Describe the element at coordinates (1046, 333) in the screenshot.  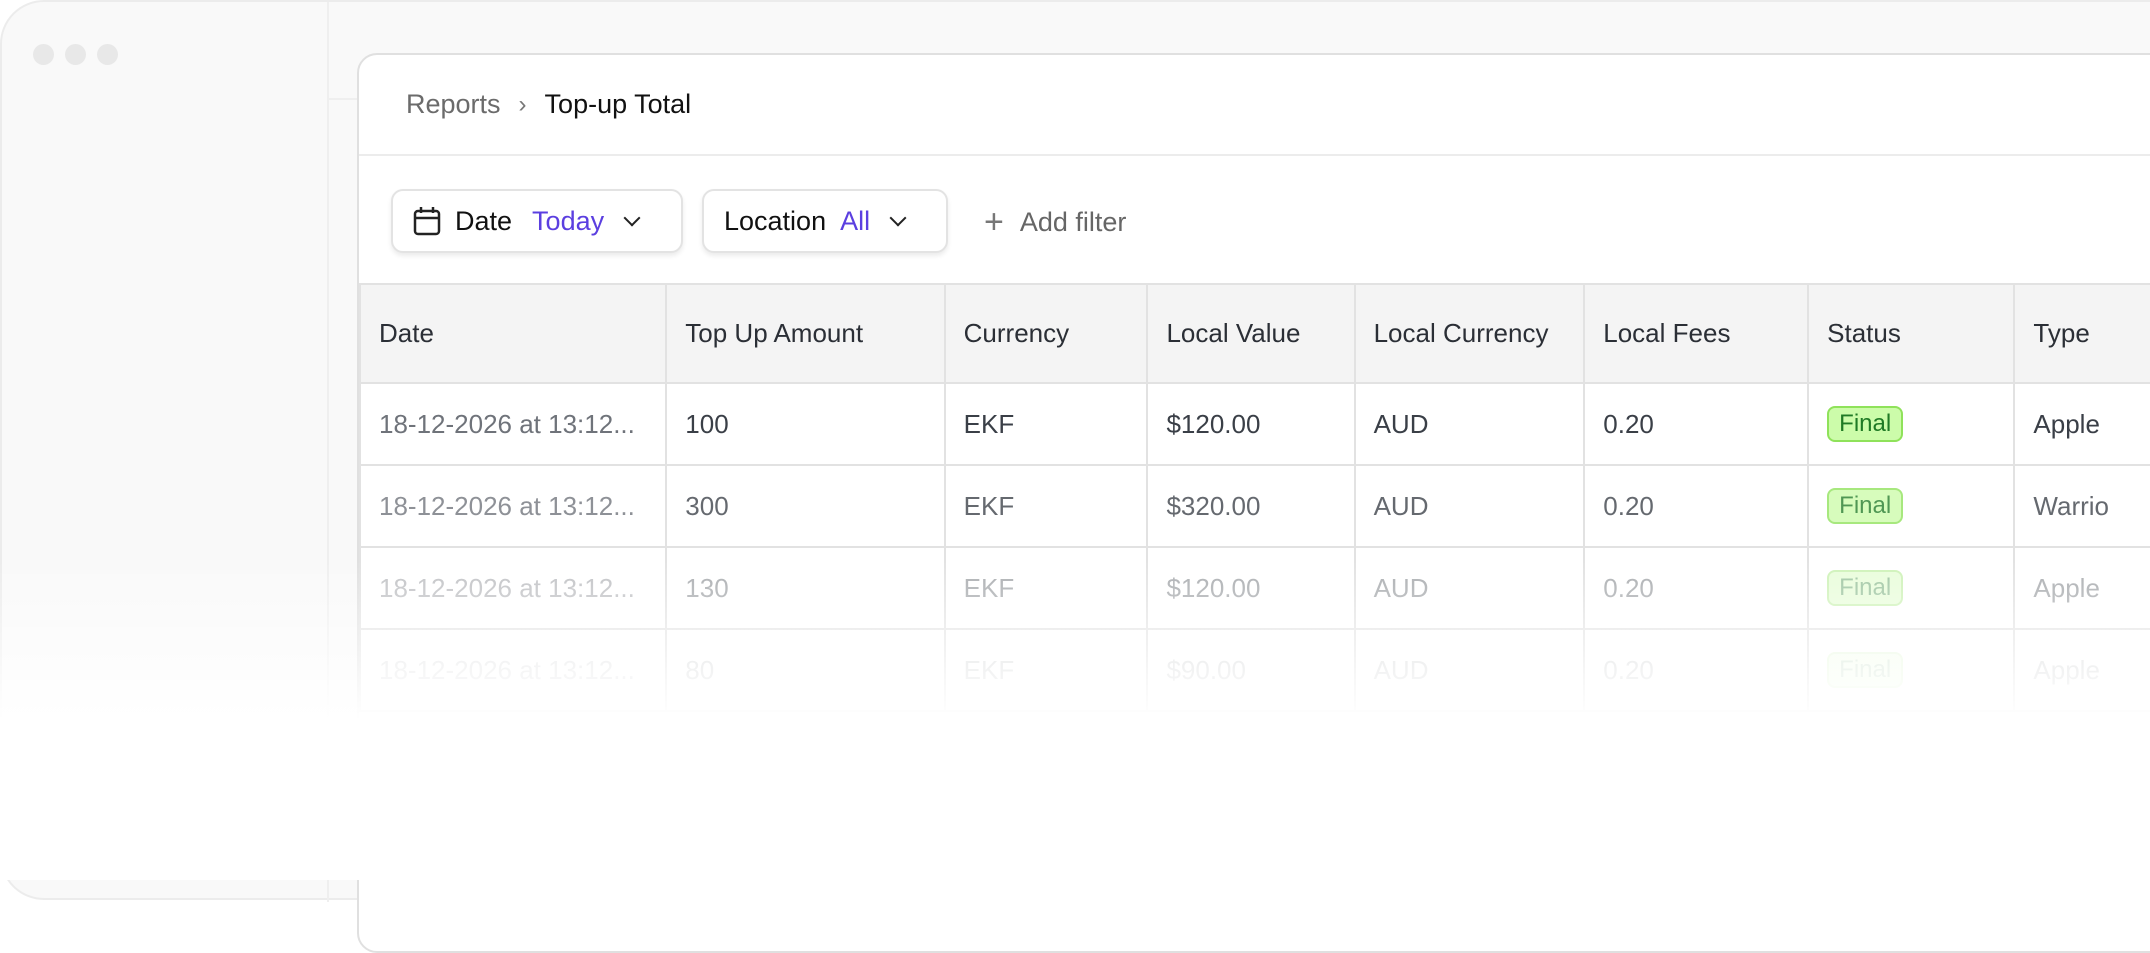
I see `column-header-currency: Currency` at that location.